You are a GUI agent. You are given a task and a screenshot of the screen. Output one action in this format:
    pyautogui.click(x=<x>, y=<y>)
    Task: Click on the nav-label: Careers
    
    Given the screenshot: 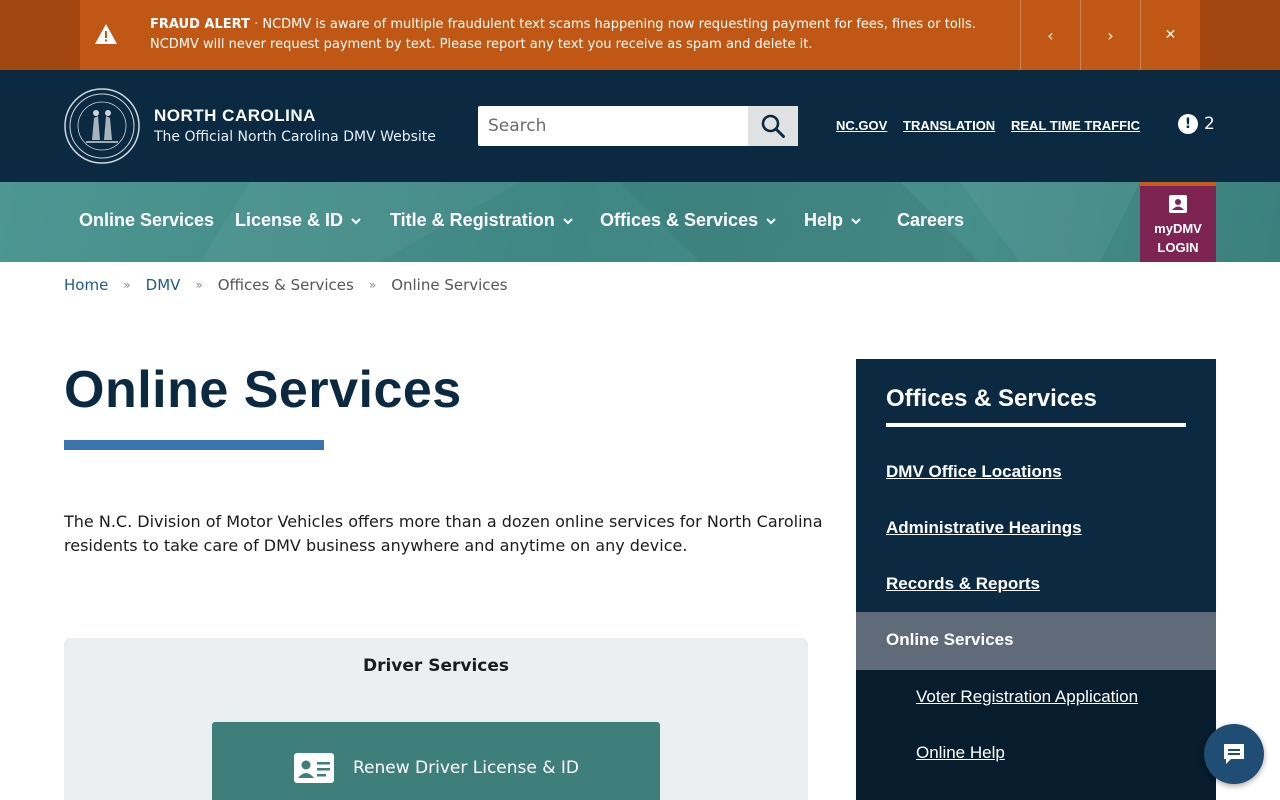 What is the action you would take?
    pyautogui.click(x=931, y=220)
    